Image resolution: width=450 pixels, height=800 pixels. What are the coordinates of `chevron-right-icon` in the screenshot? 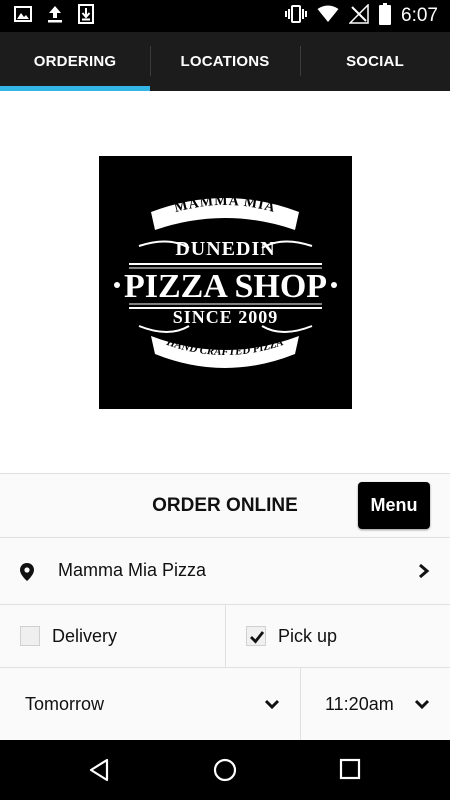 It's located at (424, 573).